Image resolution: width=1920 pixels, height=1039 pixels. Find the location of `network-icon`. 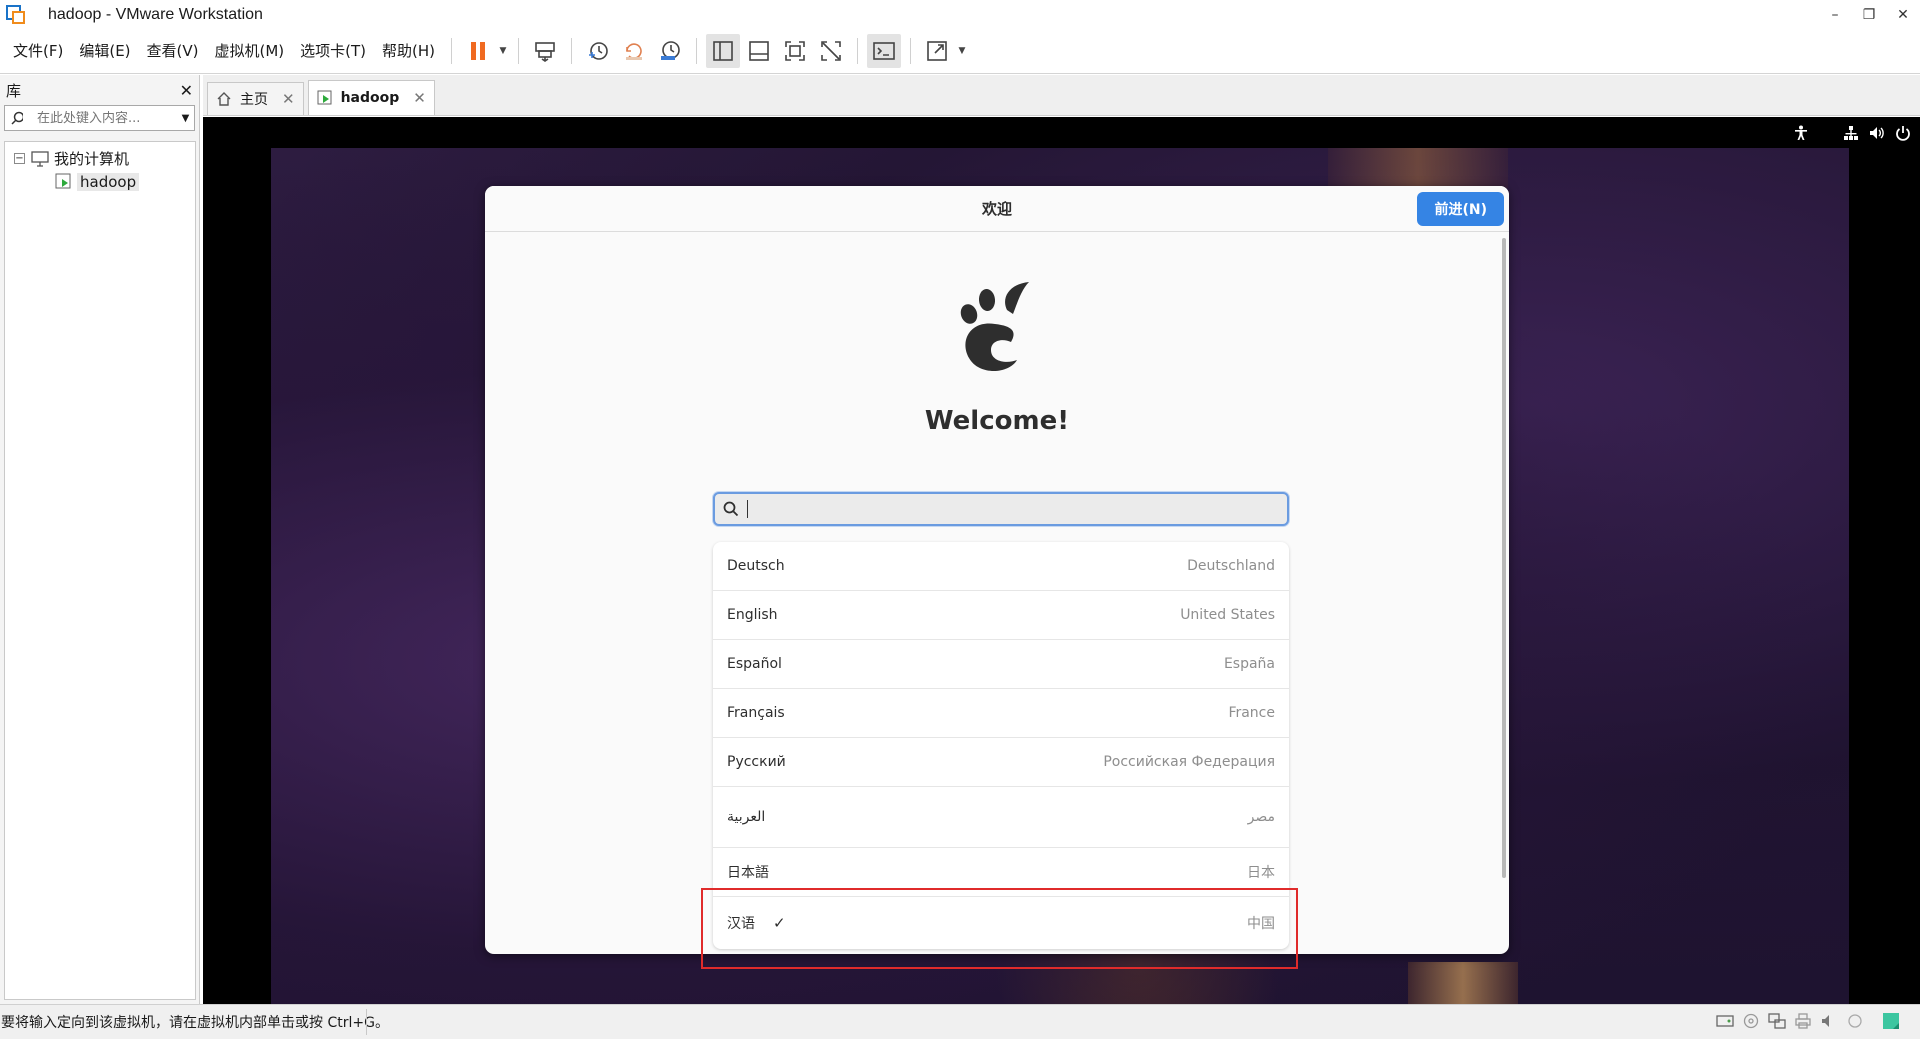

network-icon is located at coordinates (1851, 133).